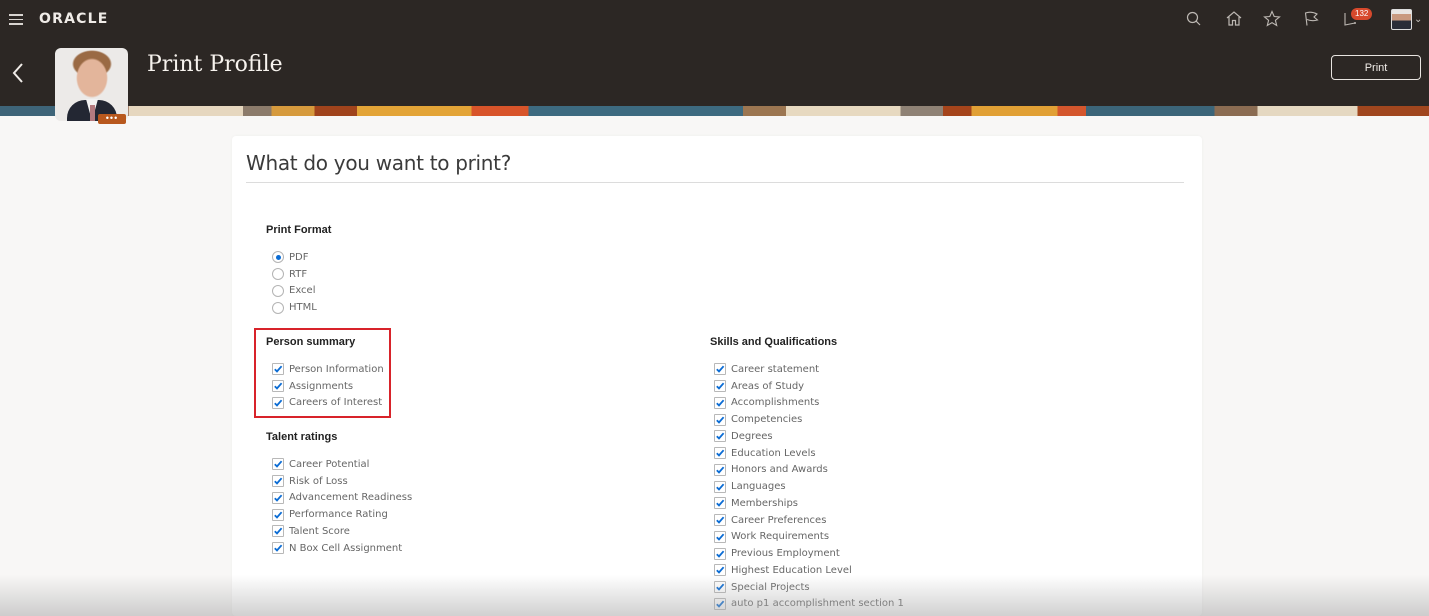 Image resolution: width=1429 pixels, height=616 pixels. What do you see at coordinates (714, 19) in the screenshot?
I see `global-header: ORACLE 132 ⌄` at bounding box center [714, 19].